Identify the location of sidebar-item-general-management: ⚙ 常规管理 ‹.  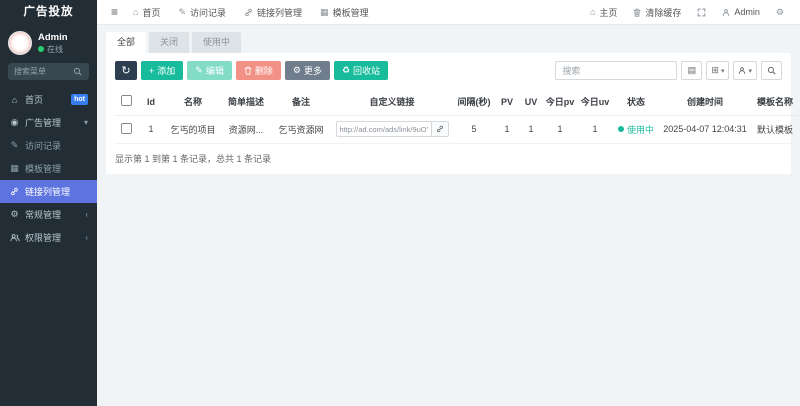
(48, 214).